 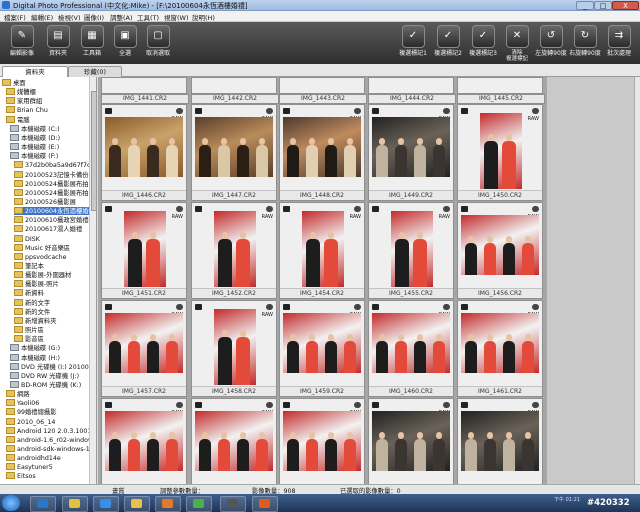 I want to click on tree-item: Android 120 2.0.3.1001, so click(x=48, y=430).